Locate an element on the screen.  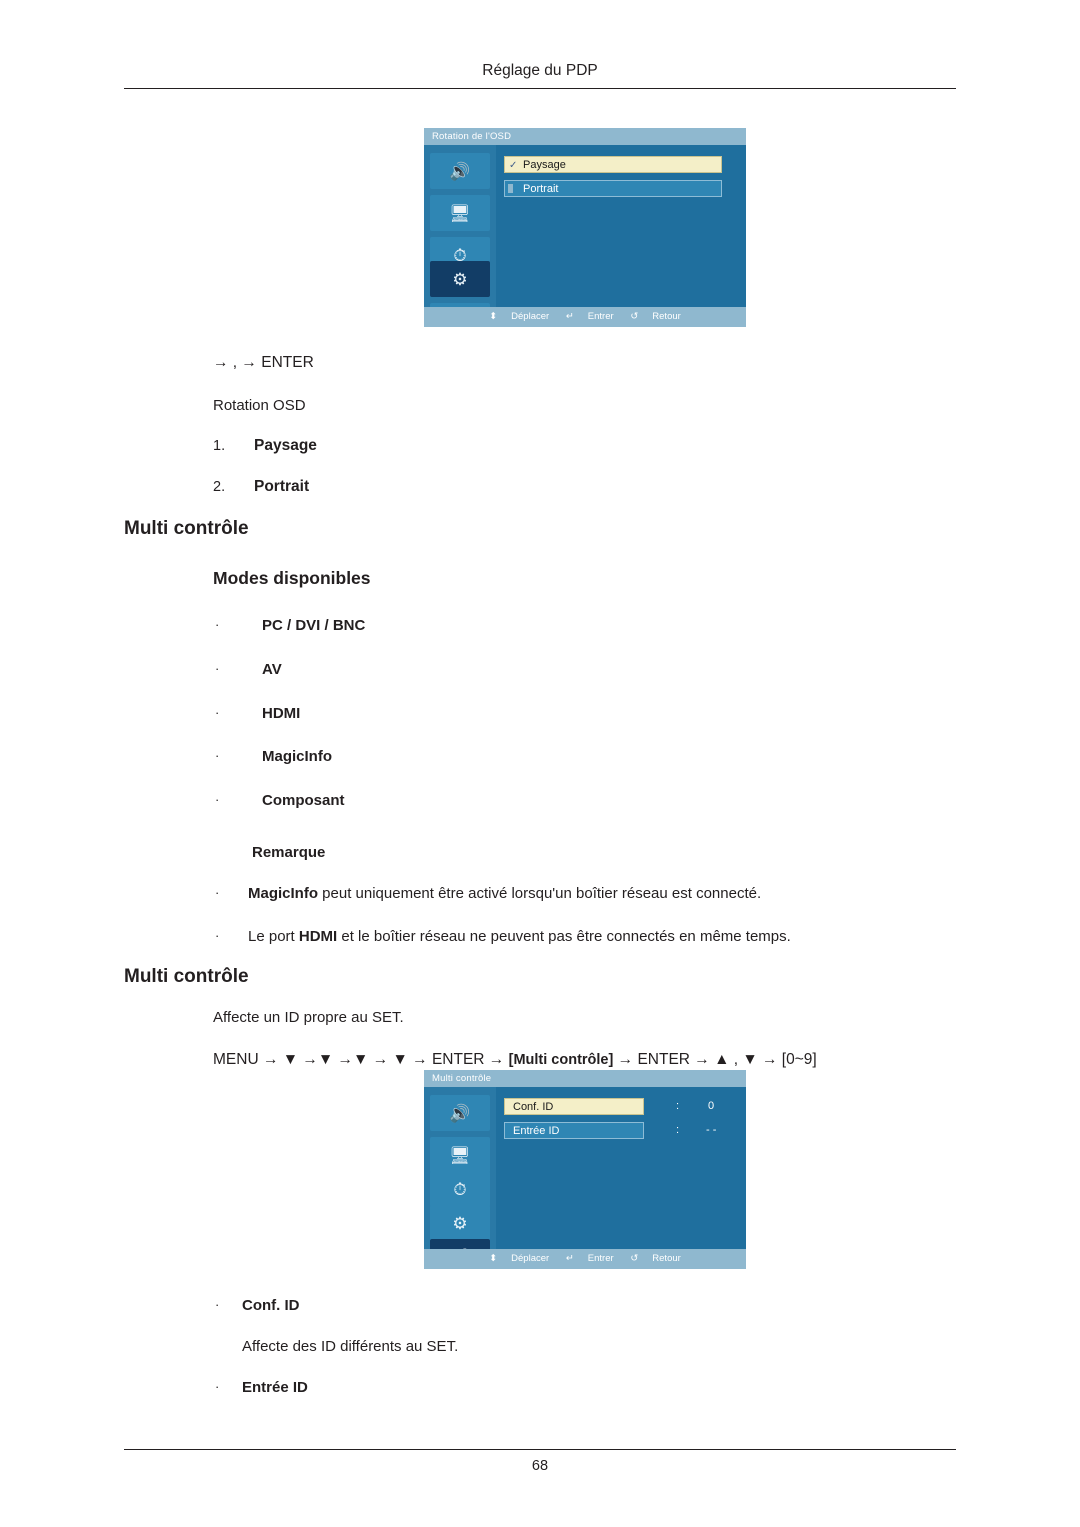
rotation-item-1-num: 1. is located at coordinates (219, 446).